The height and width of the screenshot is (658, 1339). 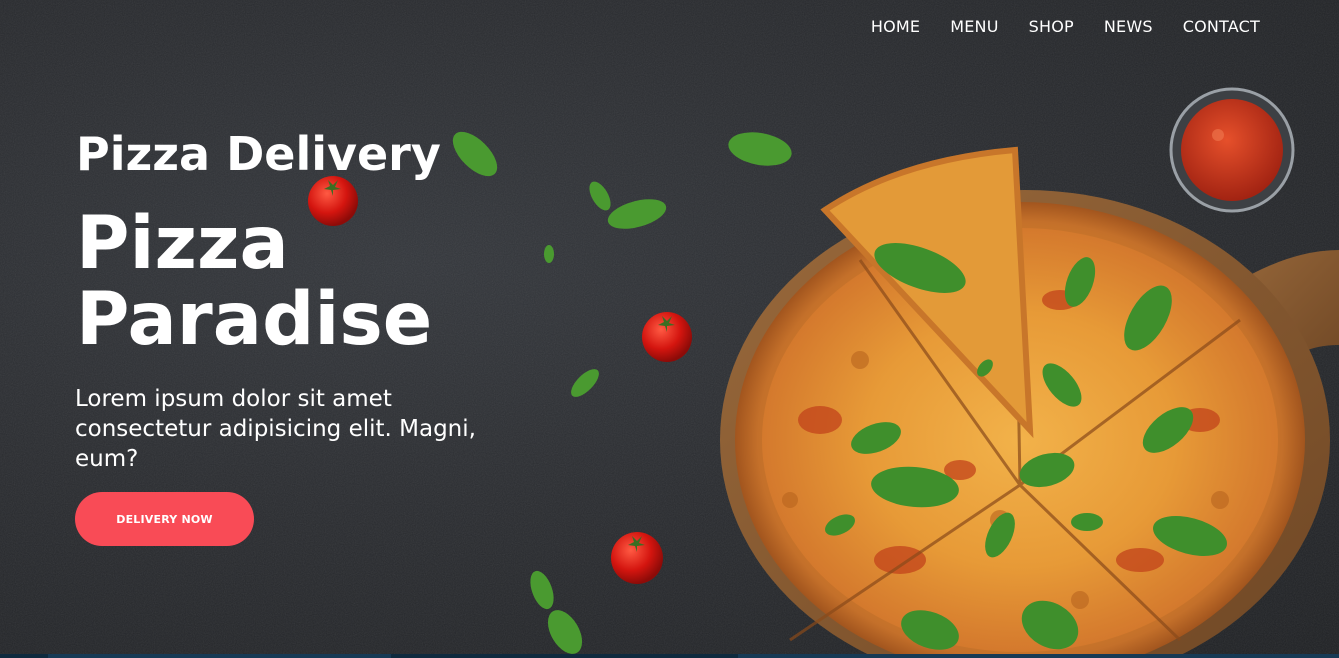 I want to click on hero-title: Pizza Paradise, so click(x=254, y=281).